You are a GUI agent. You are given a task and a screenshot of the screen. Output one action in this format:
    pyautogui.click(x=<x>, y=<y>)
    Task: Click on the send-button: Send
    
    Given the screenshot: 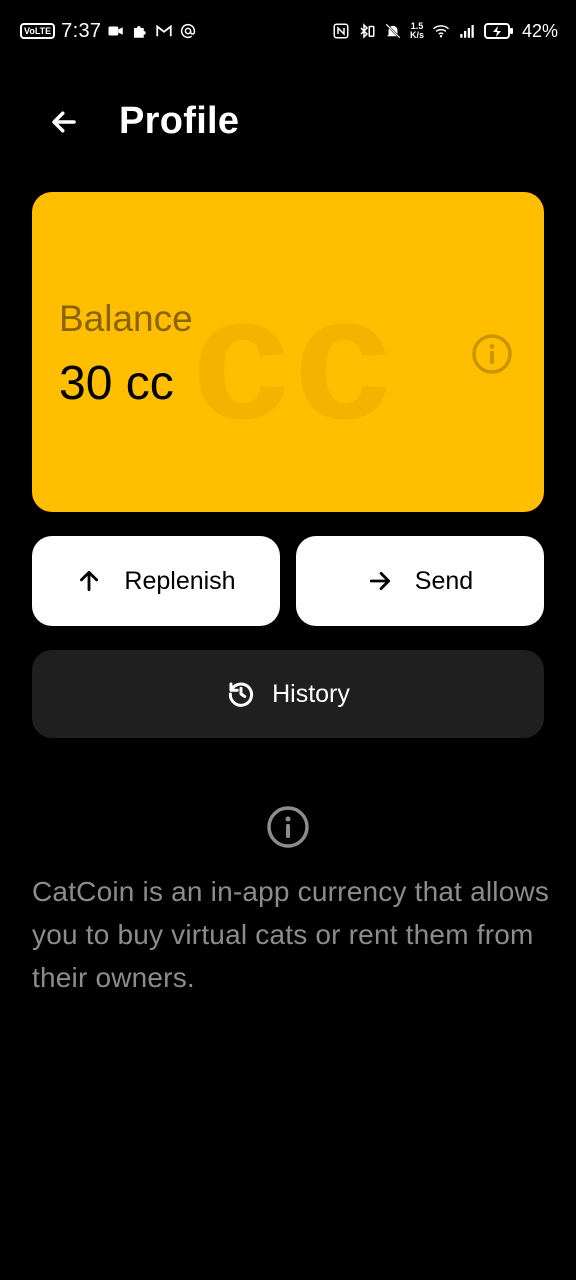 What is the action you would take?
    pyautogui.click(x=420, y=581)
    